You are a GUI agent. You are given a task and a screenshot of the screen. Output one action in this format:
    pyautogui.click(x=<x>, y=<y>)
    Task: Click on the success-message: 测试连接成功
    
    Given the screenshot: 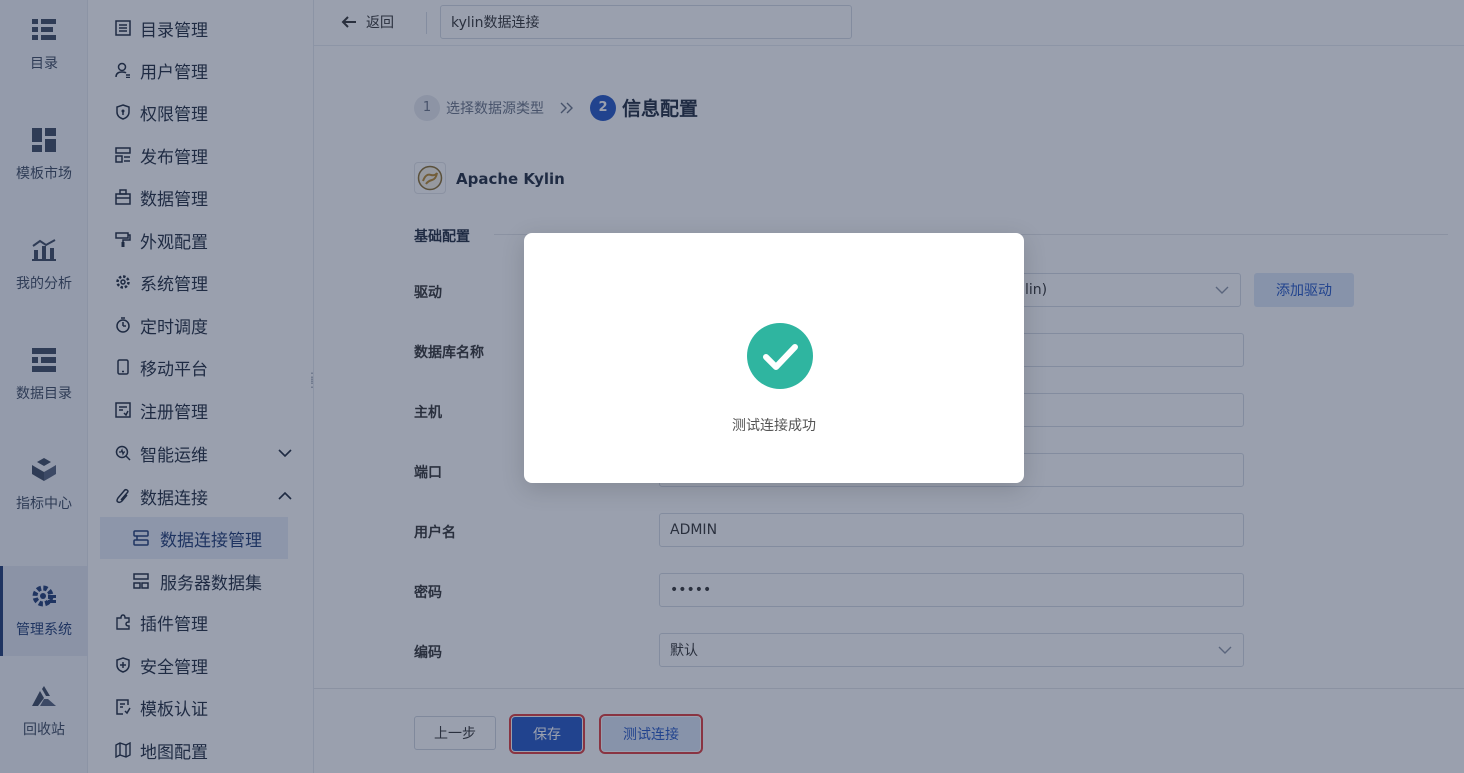 What is the action you would take?
    pyautogui.click(x=774, y=426)
    